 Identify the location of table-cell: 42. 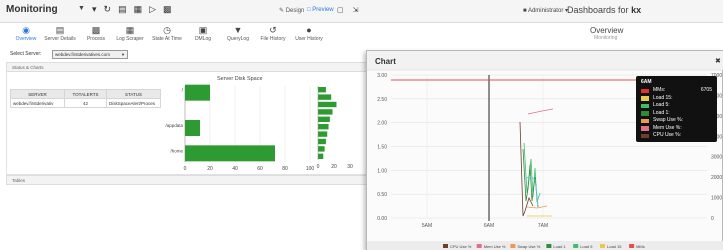
(85, 103).